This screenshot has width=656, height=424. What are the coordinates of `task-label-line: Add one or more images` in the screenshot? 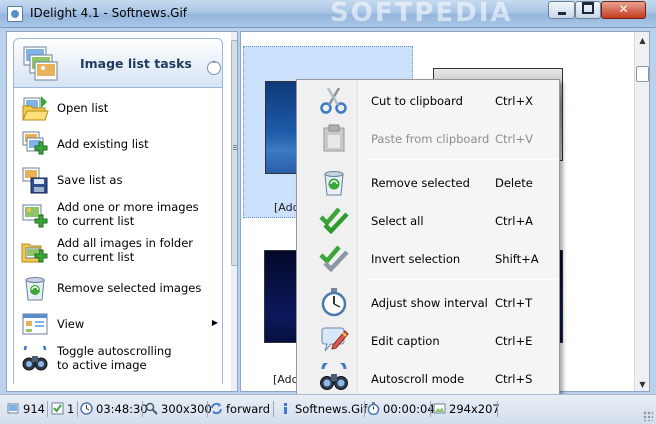 It's located at (128, 207).